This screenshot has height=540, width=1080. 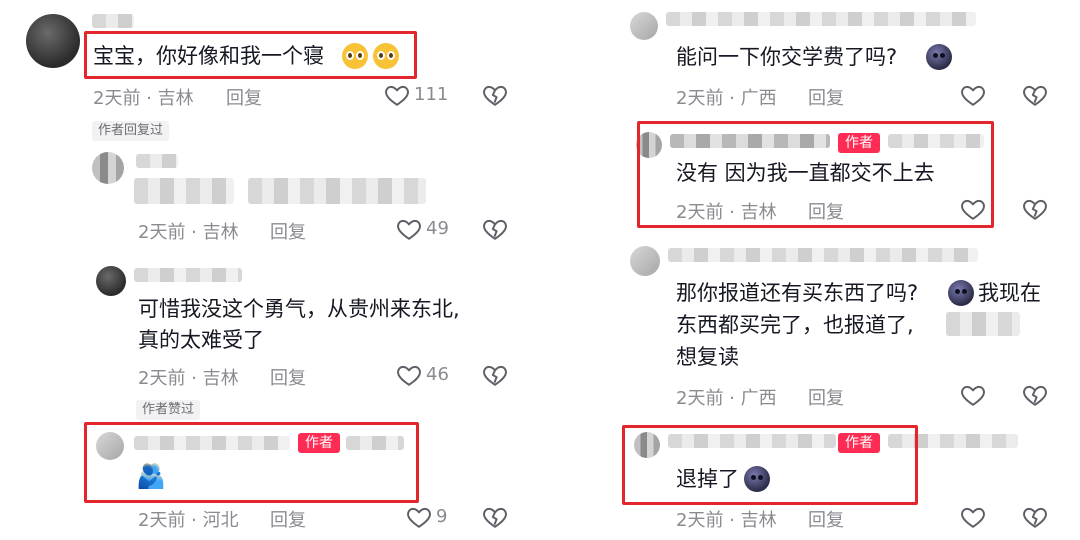 What do you see at coordinates (201, 340) in the screenshot?
I see `comment-text: 真的太难受了` at bounding box center [201, 340].